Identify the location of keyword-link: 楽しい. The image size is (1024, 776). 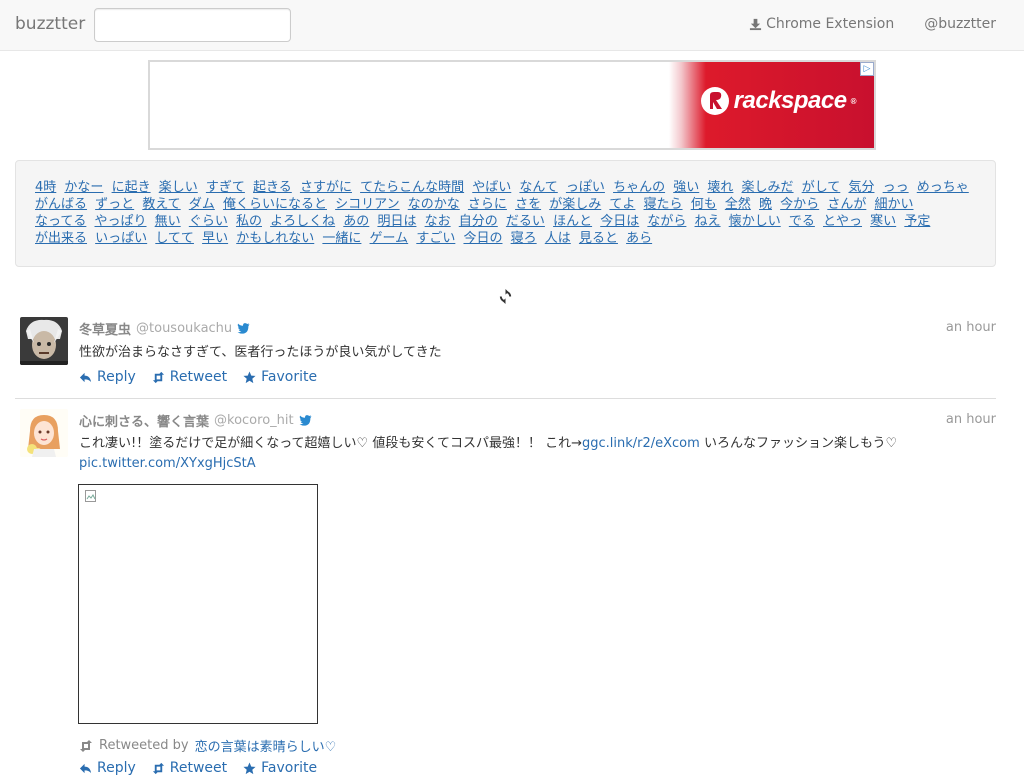
(178, 187).